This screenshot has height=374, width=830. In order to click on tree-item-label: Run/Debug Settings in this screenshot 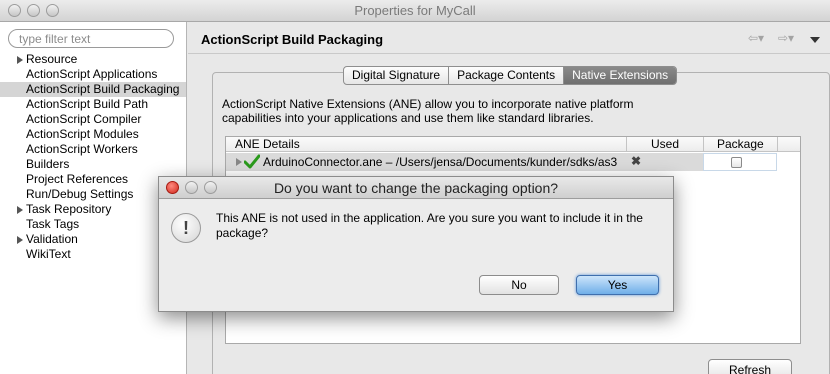, I will do `click(80, 194)`.